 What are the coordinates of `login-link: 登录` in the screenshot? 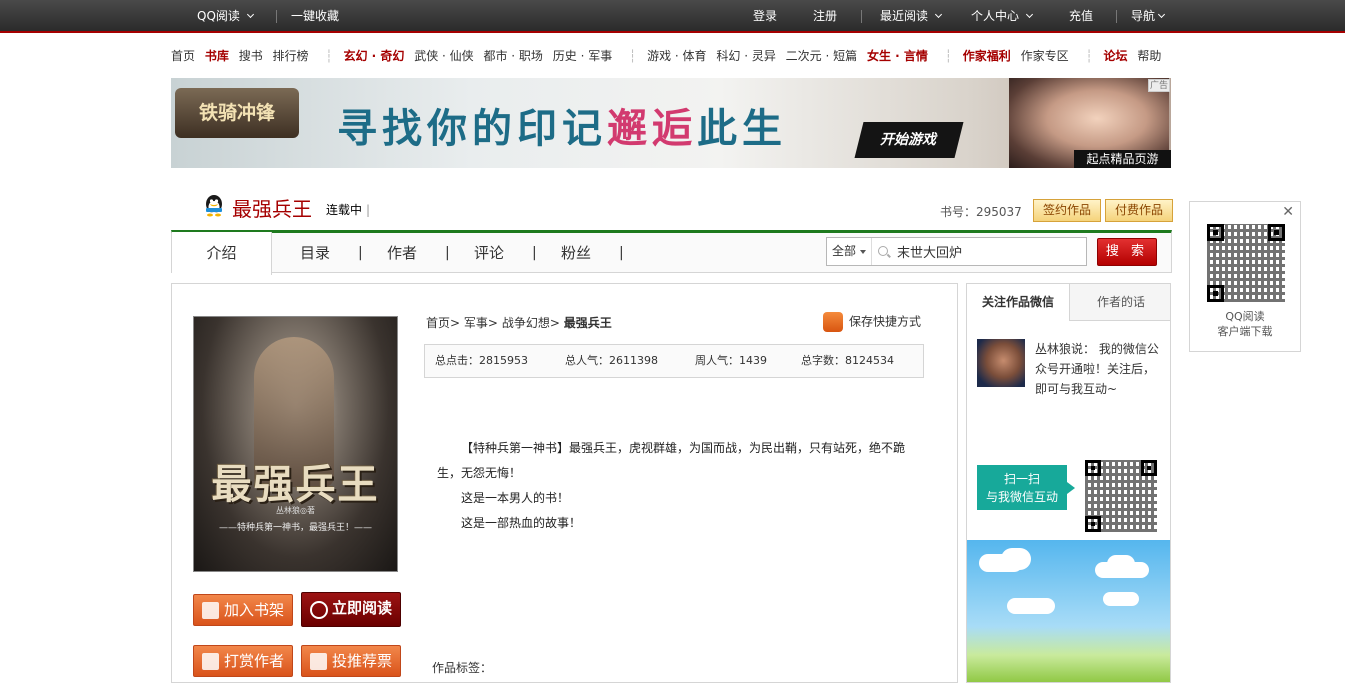 It's located at (765, 16).